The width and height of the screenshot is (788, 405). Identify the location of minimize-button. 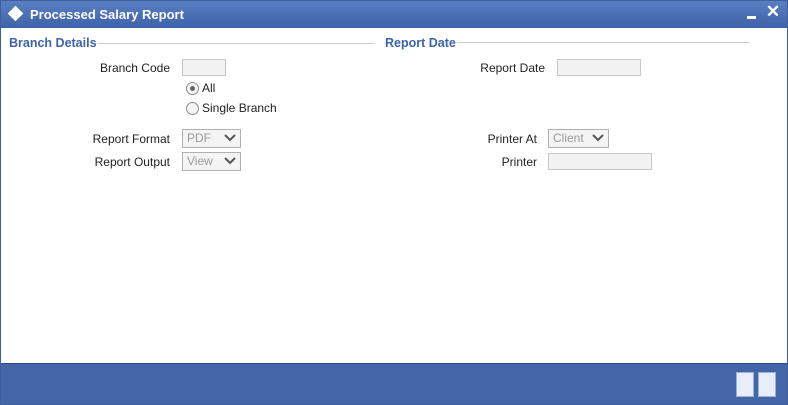
(752, 14).